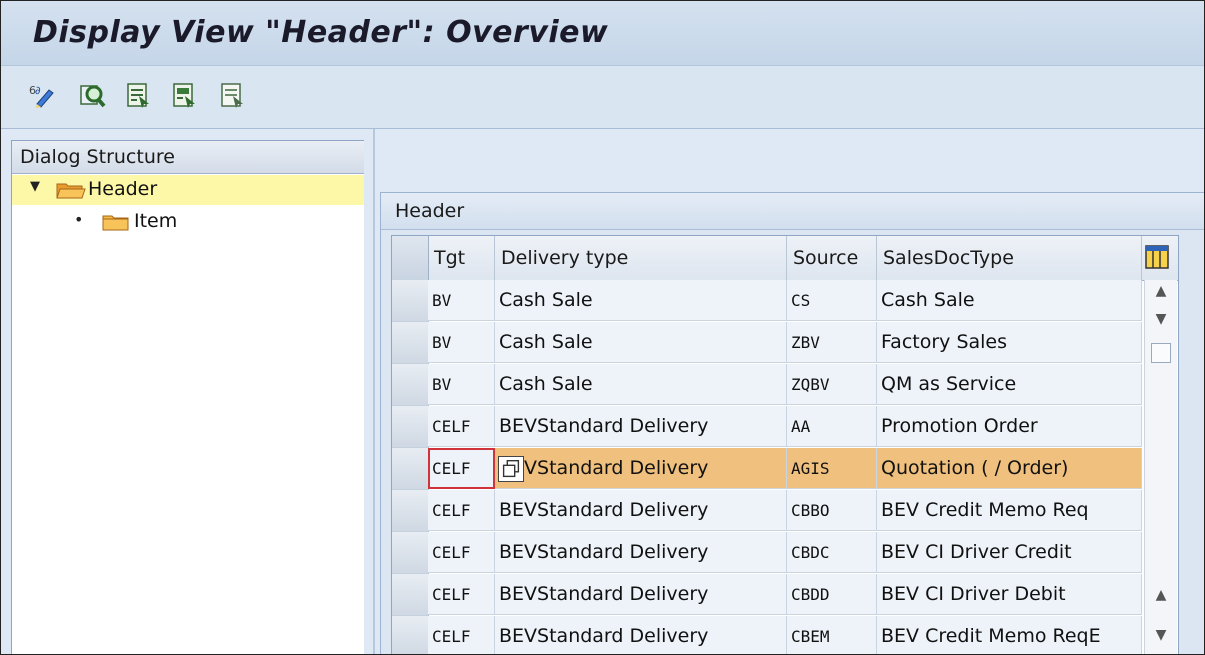 The width and height of the screenshot is (1205, 655). Describe the element at coordinates (188, 157) in the screenshot. I see `dialog-structure-heading: Dialog Structure` at that location.